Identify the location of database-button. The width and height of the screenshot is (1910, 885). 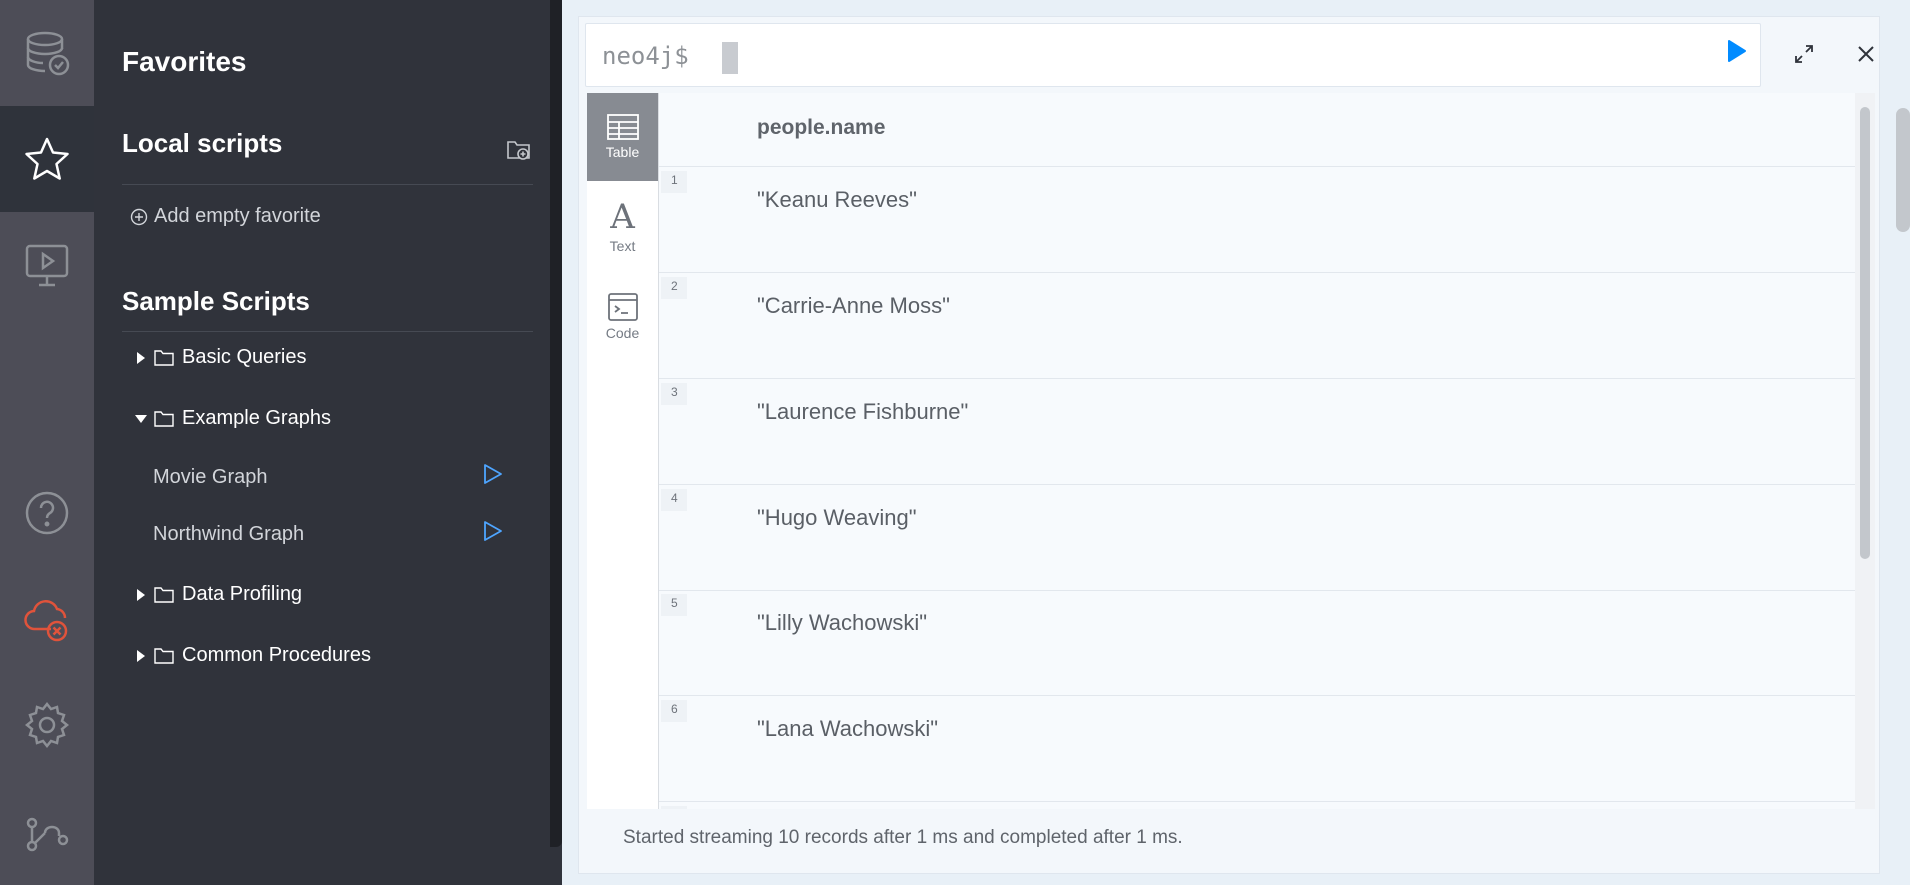
(47, 53).